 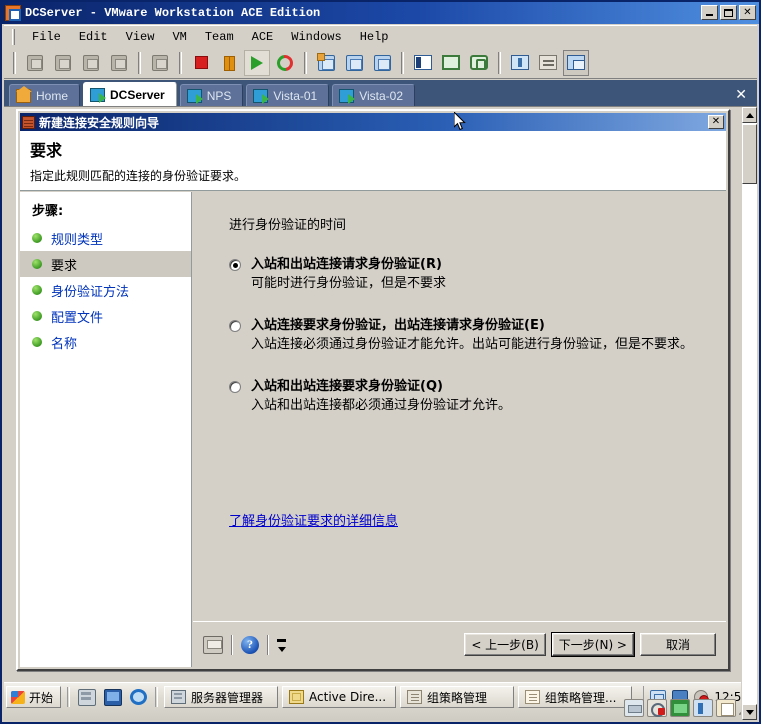 What do you see at coordinates (382, 63) in the screenshot?
I see `snapshot-manager-button` at bounding box center [382, 63].